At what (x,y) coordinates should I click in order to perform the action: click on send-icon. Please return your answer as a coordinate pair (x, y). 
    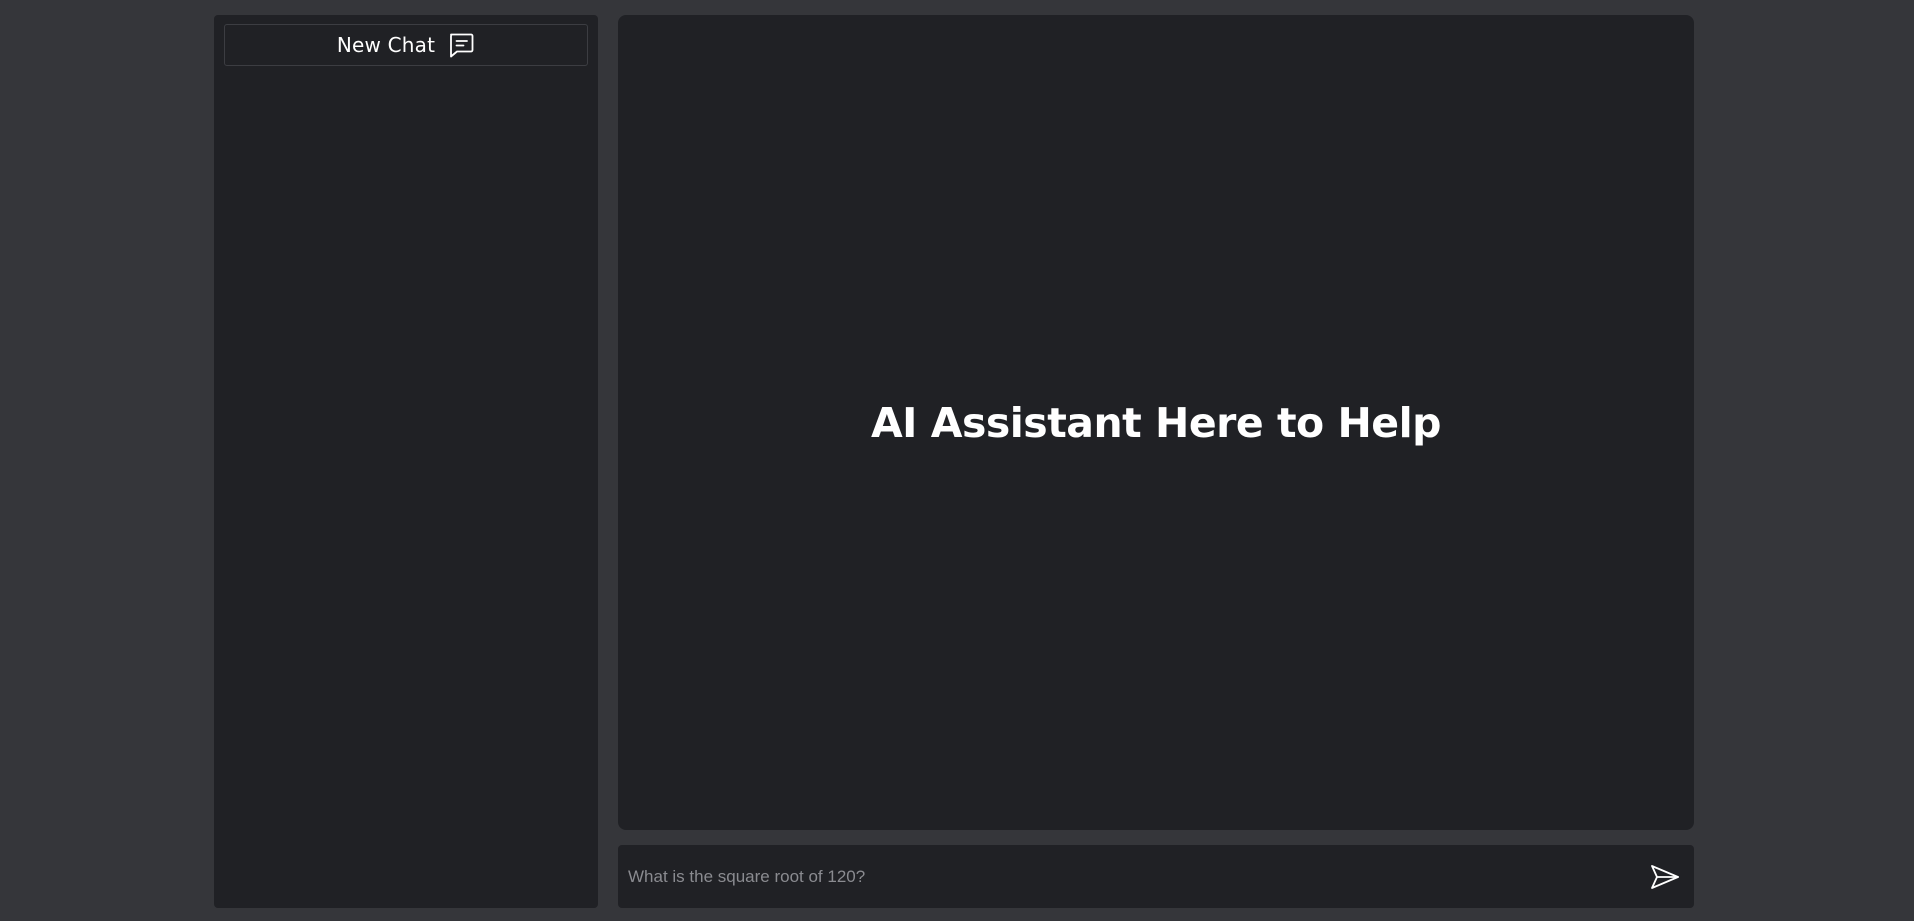
    Looking at the image, I should click on (1665, 877).